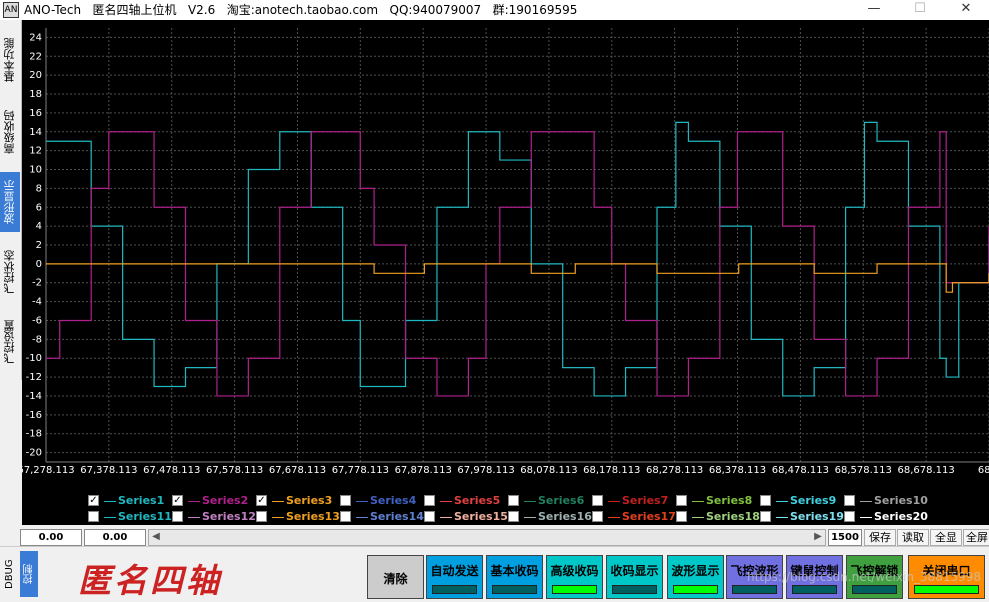  I want to click on y-tick-label: -4, so click(37, 302).